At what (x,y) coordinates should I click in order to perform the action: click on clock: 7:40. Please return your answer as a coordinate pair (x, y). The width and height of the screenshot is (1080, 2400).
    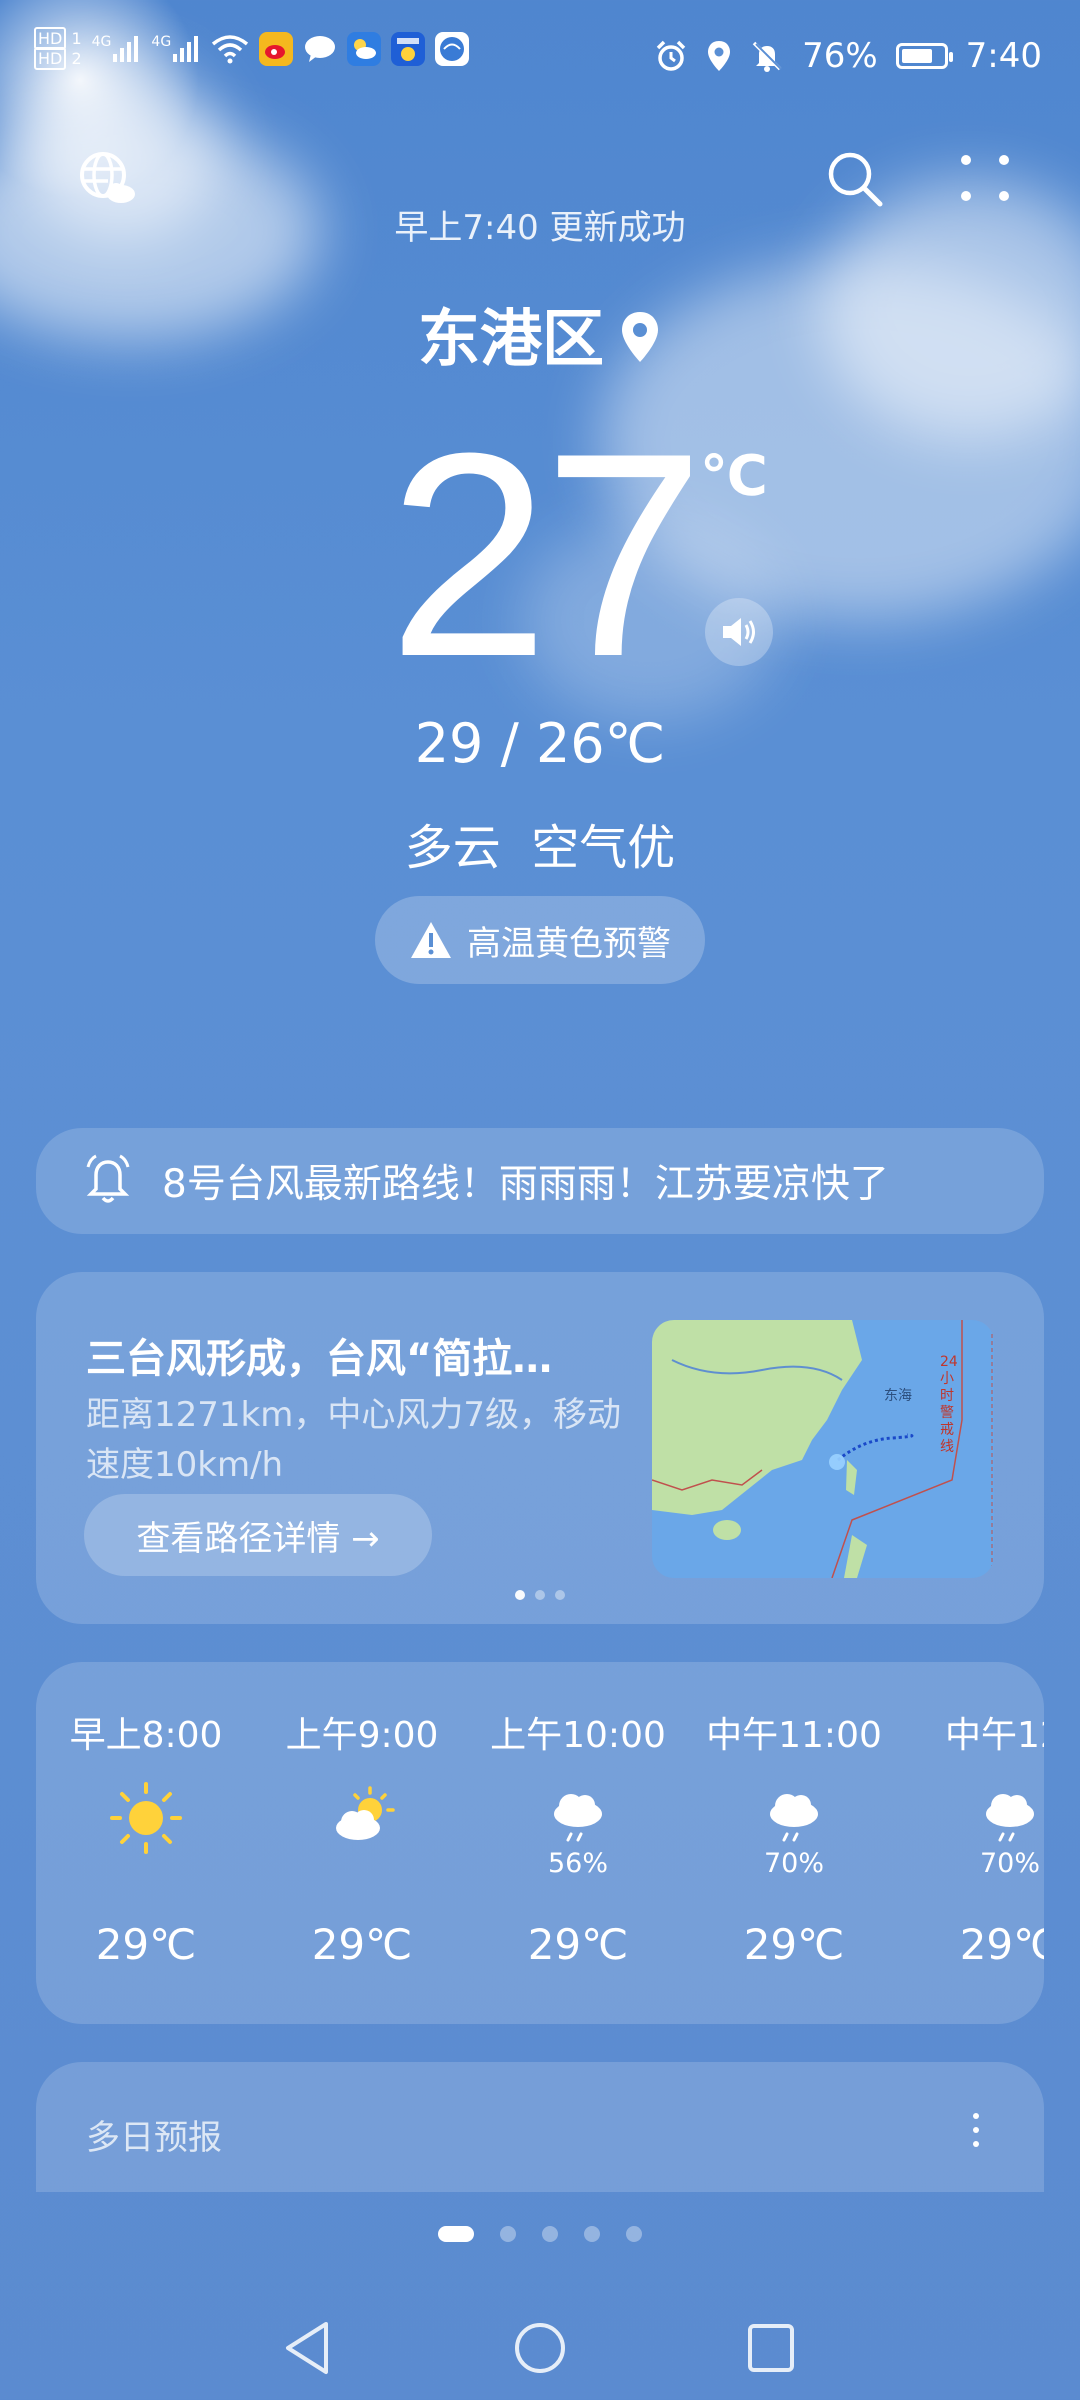
    Looking at the image, I should click on (1003, 56).